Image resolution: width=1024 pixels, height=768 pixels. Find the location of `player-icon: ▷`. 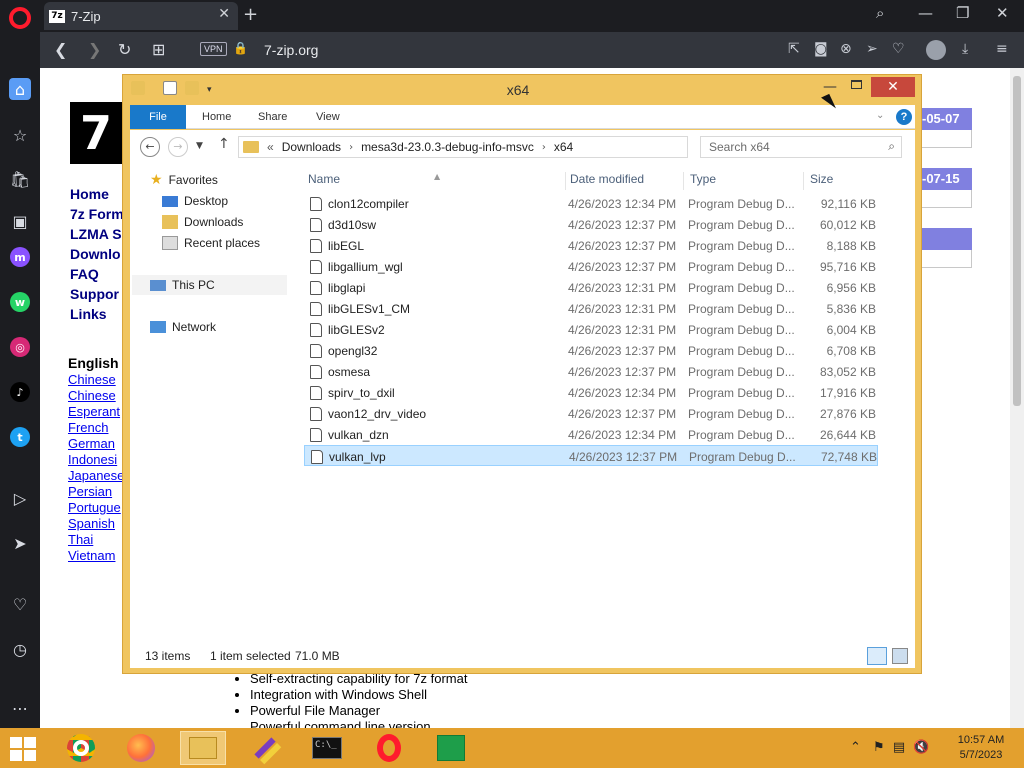

player-icon: ▷ is located at coordinates (20, 498).